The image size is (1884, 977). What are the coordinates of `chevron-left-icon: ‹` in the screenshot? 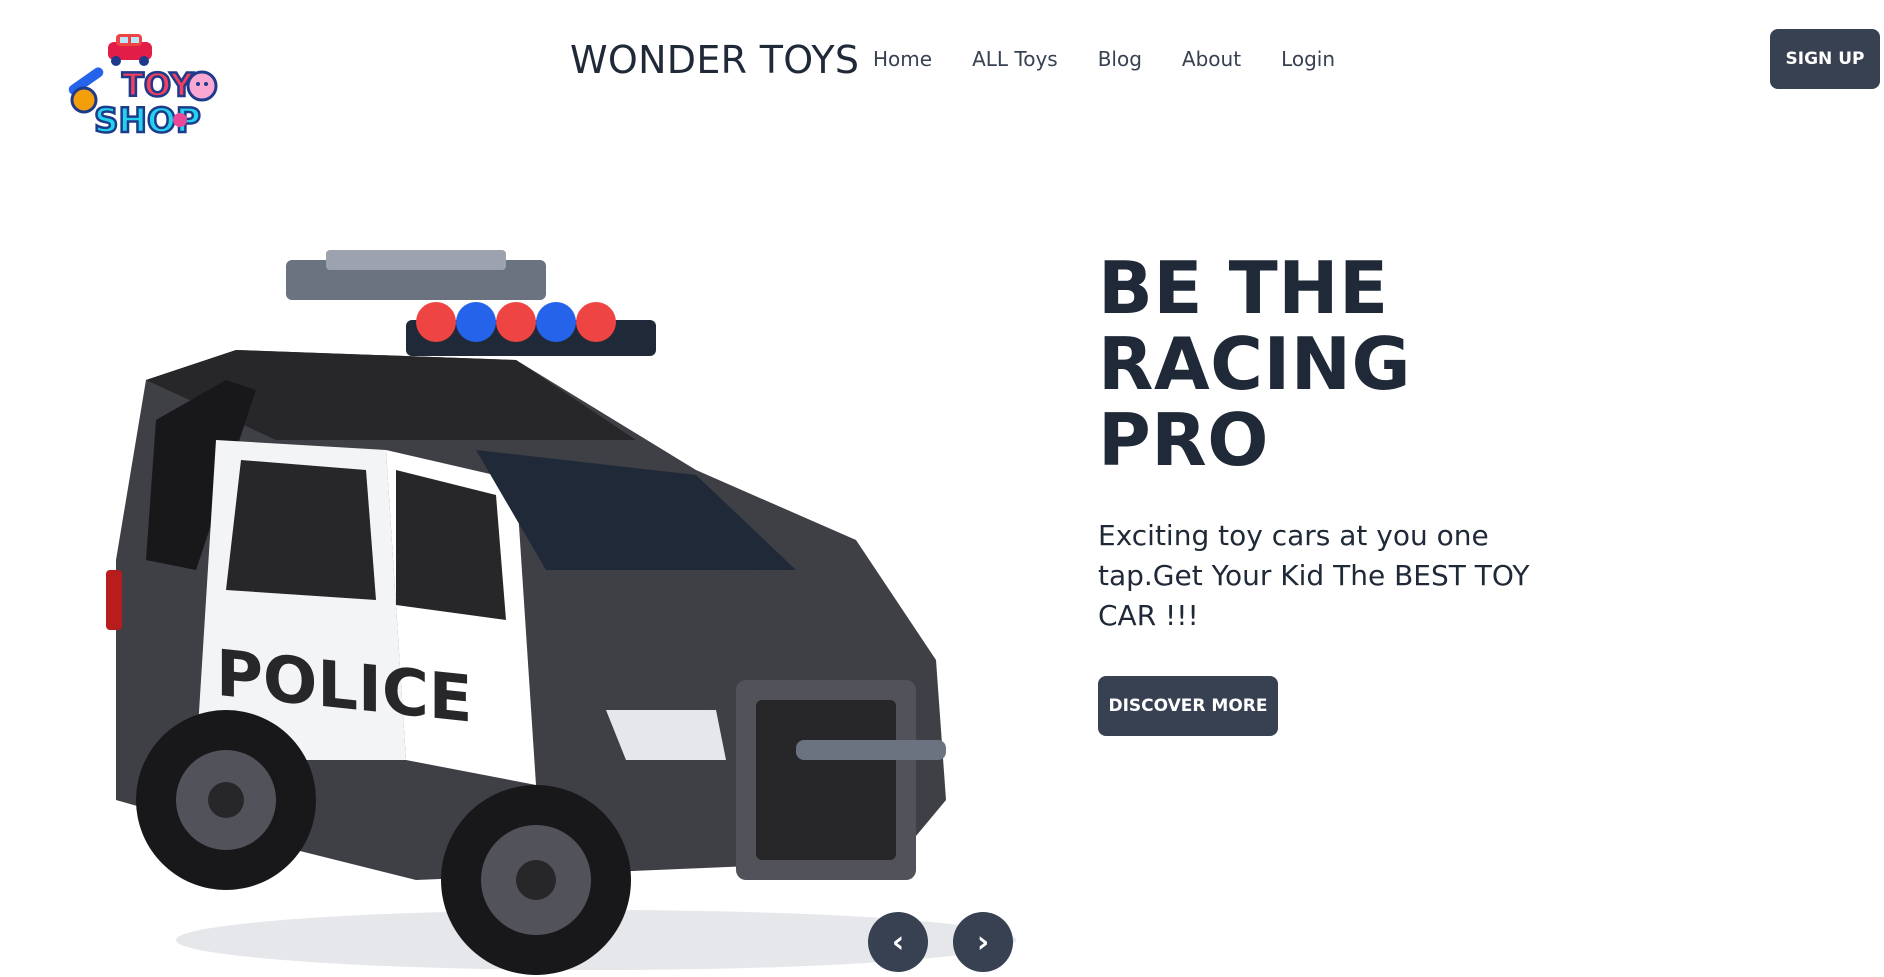 It's located at (898, 942).